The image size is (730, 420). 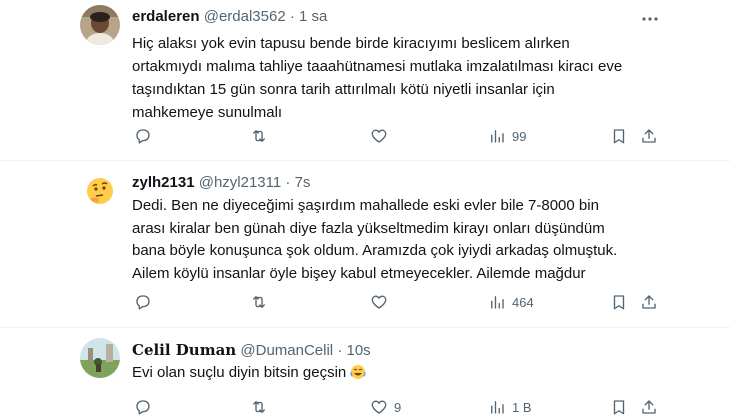 I want to click on like-button: 9, so click(x=385, y=407).